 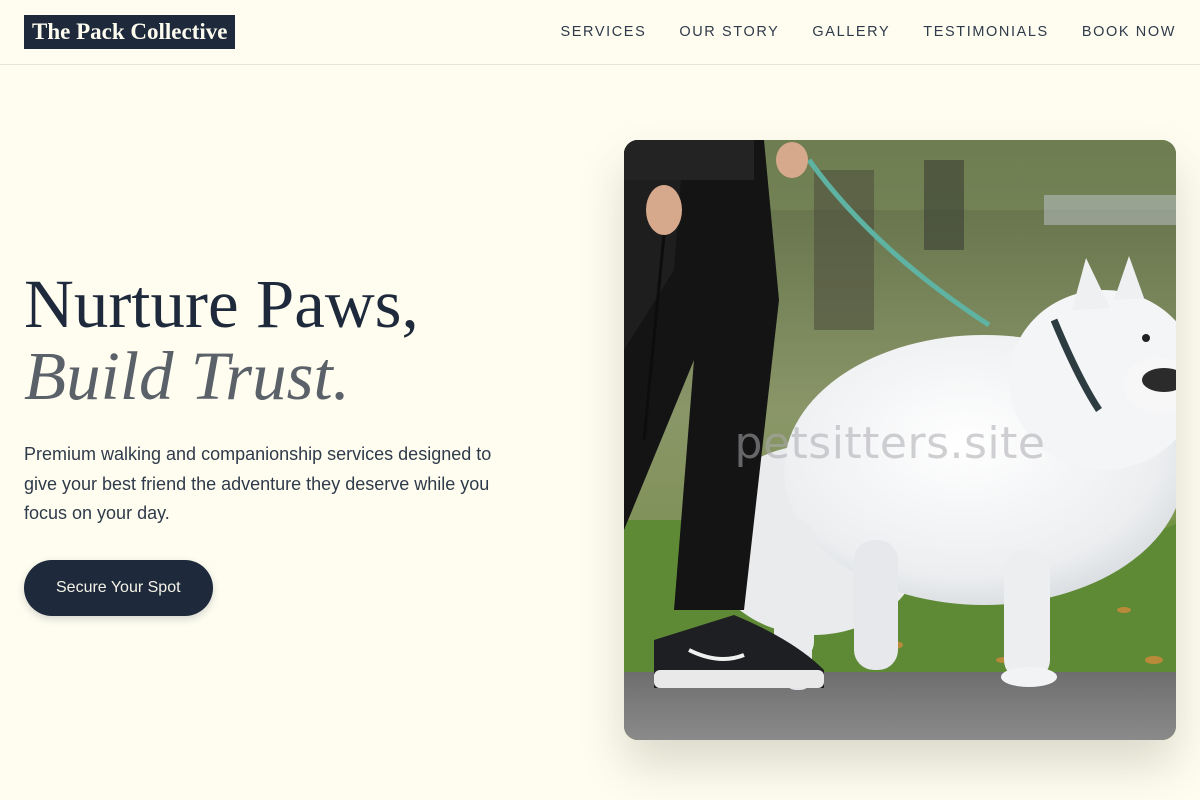 I want to click on secure-spot-button: Secure Your Spot, so click(x=118, y=587).